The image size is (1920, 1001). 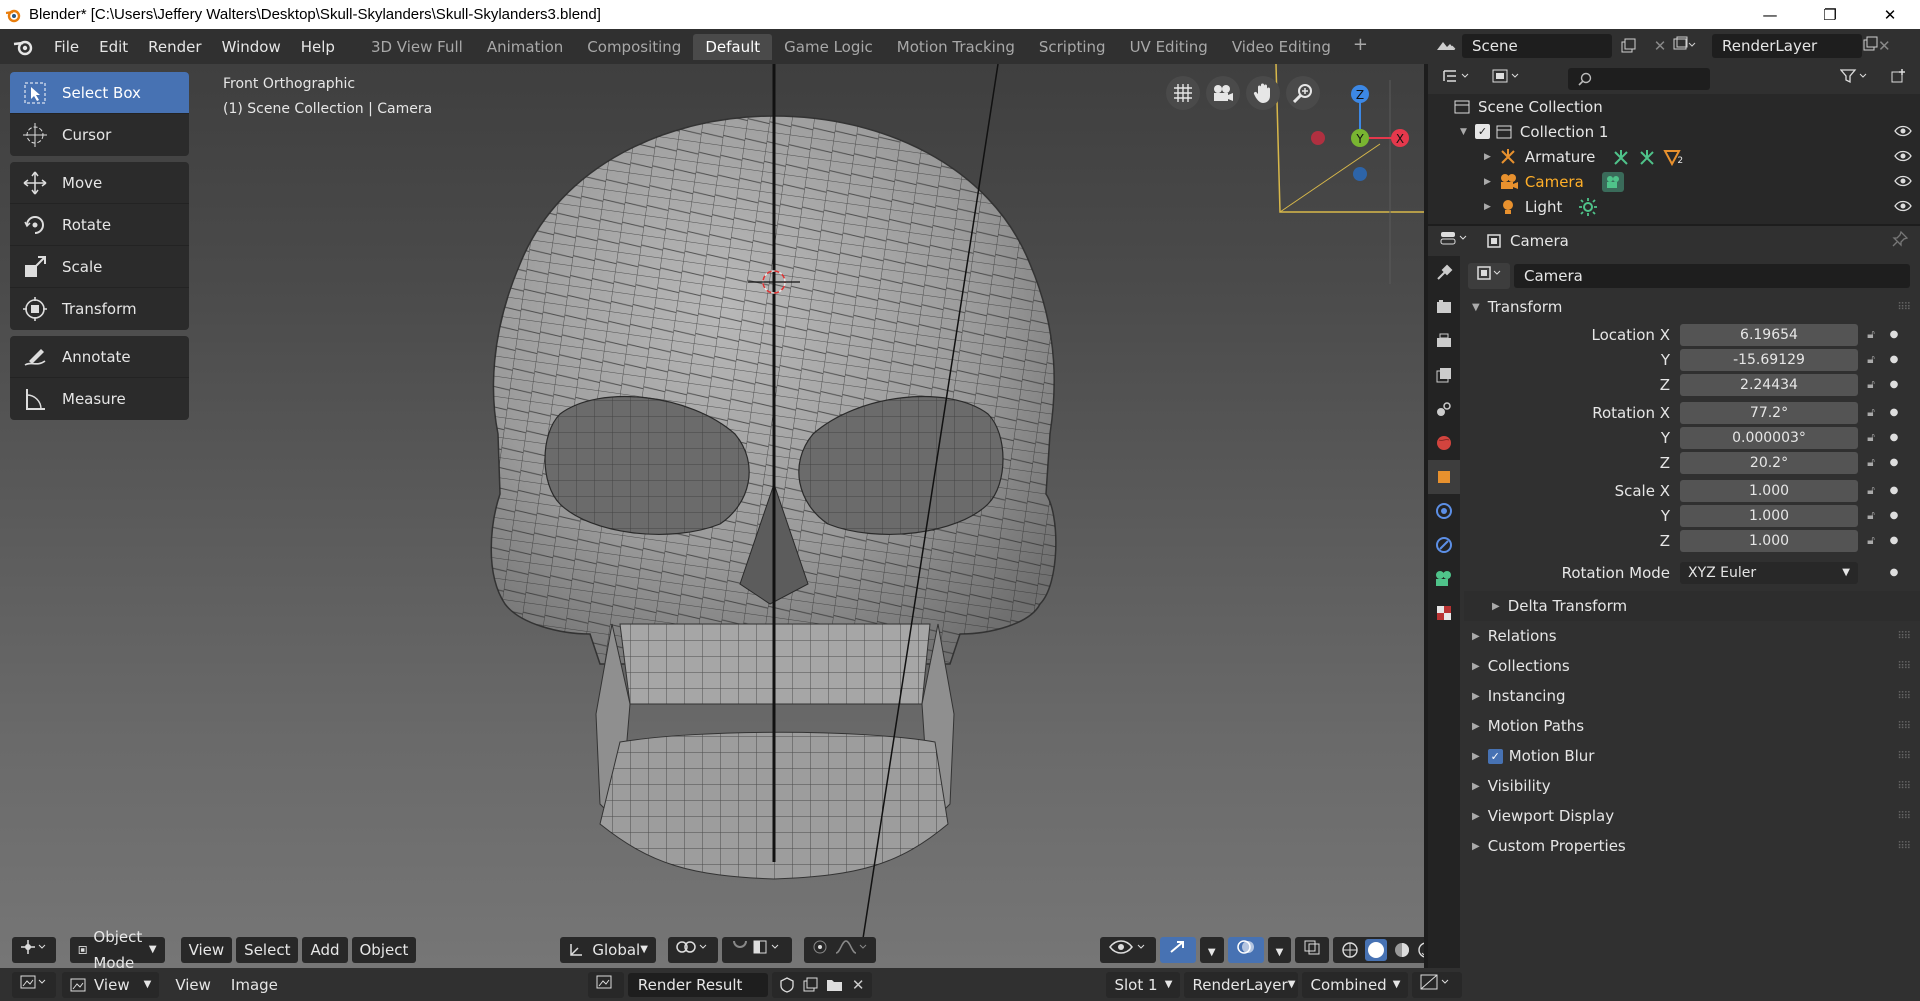 I want to click on new-collection-icon, so click(x=1899, y=79).